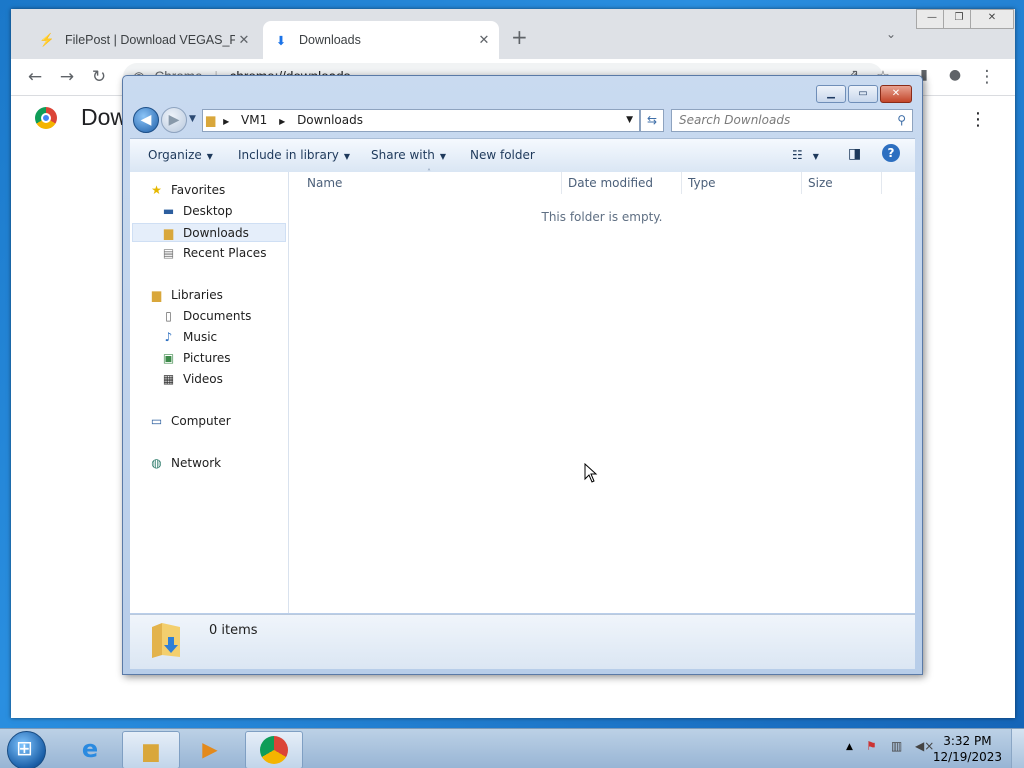 The width and height of the screenshot is (1024, 768). What do you see at coordinates (196, 463) in the screenshot?
I see `nav-label: Network` at bounding box center [196, 463].